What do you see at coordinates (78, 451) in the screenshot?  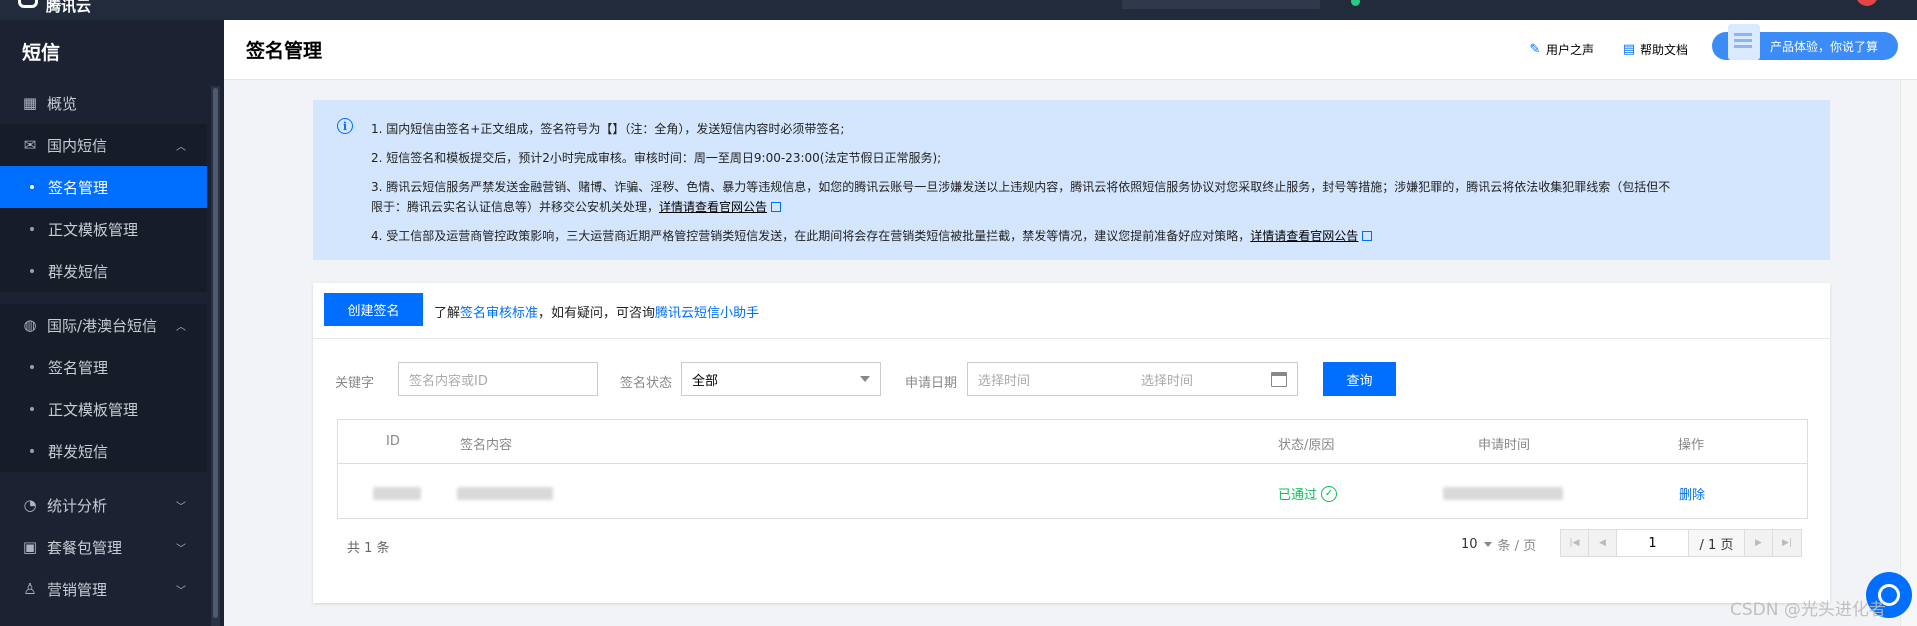 I see `sidebar-item-label: 群发短信` at bounding box center [78, 451].